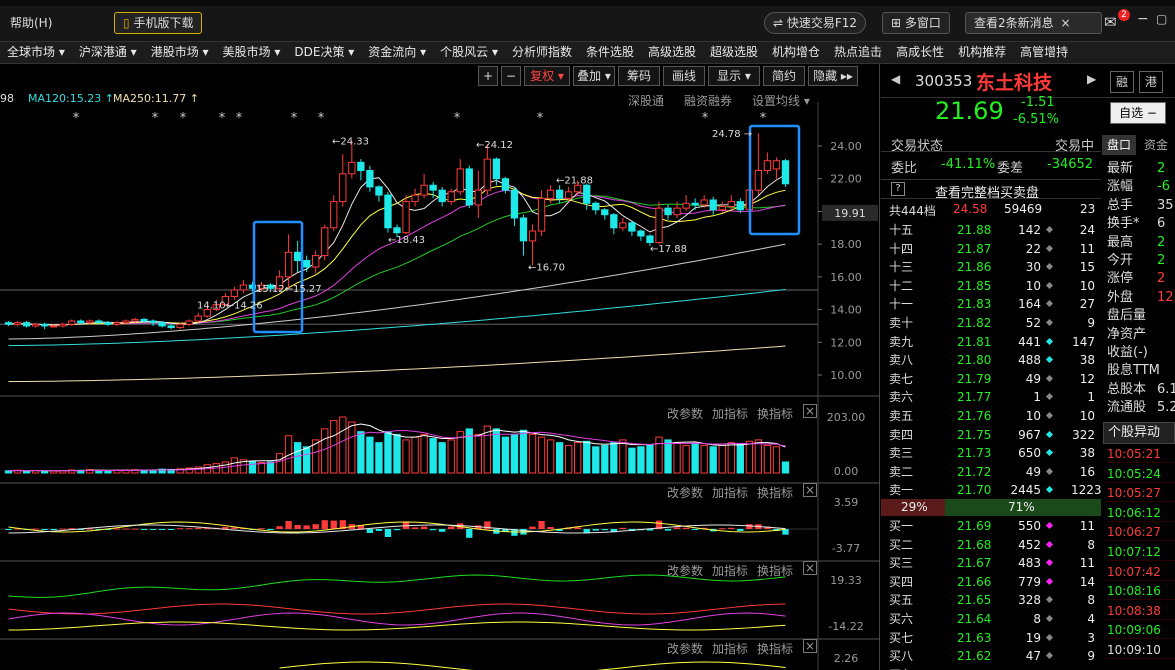 The height and width of the screenshot is (670, 1175). What do you see at coordinates (810, 490) in the screenshot?
I see `macd-close-button: ×` at bounding box center [810, 490].